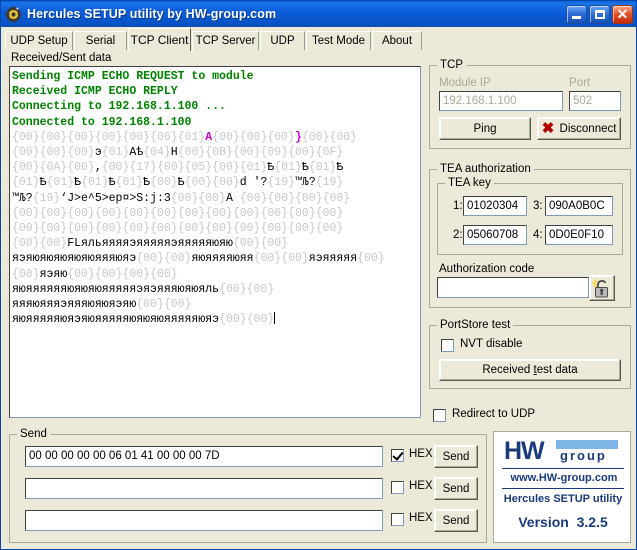  What do you see at coordinates (204, 456) in the screenshot?
I see `send-input-1: 00 00 00 00 00 06 01 41 00 00 00 7D` at bounding box center [204, 456].